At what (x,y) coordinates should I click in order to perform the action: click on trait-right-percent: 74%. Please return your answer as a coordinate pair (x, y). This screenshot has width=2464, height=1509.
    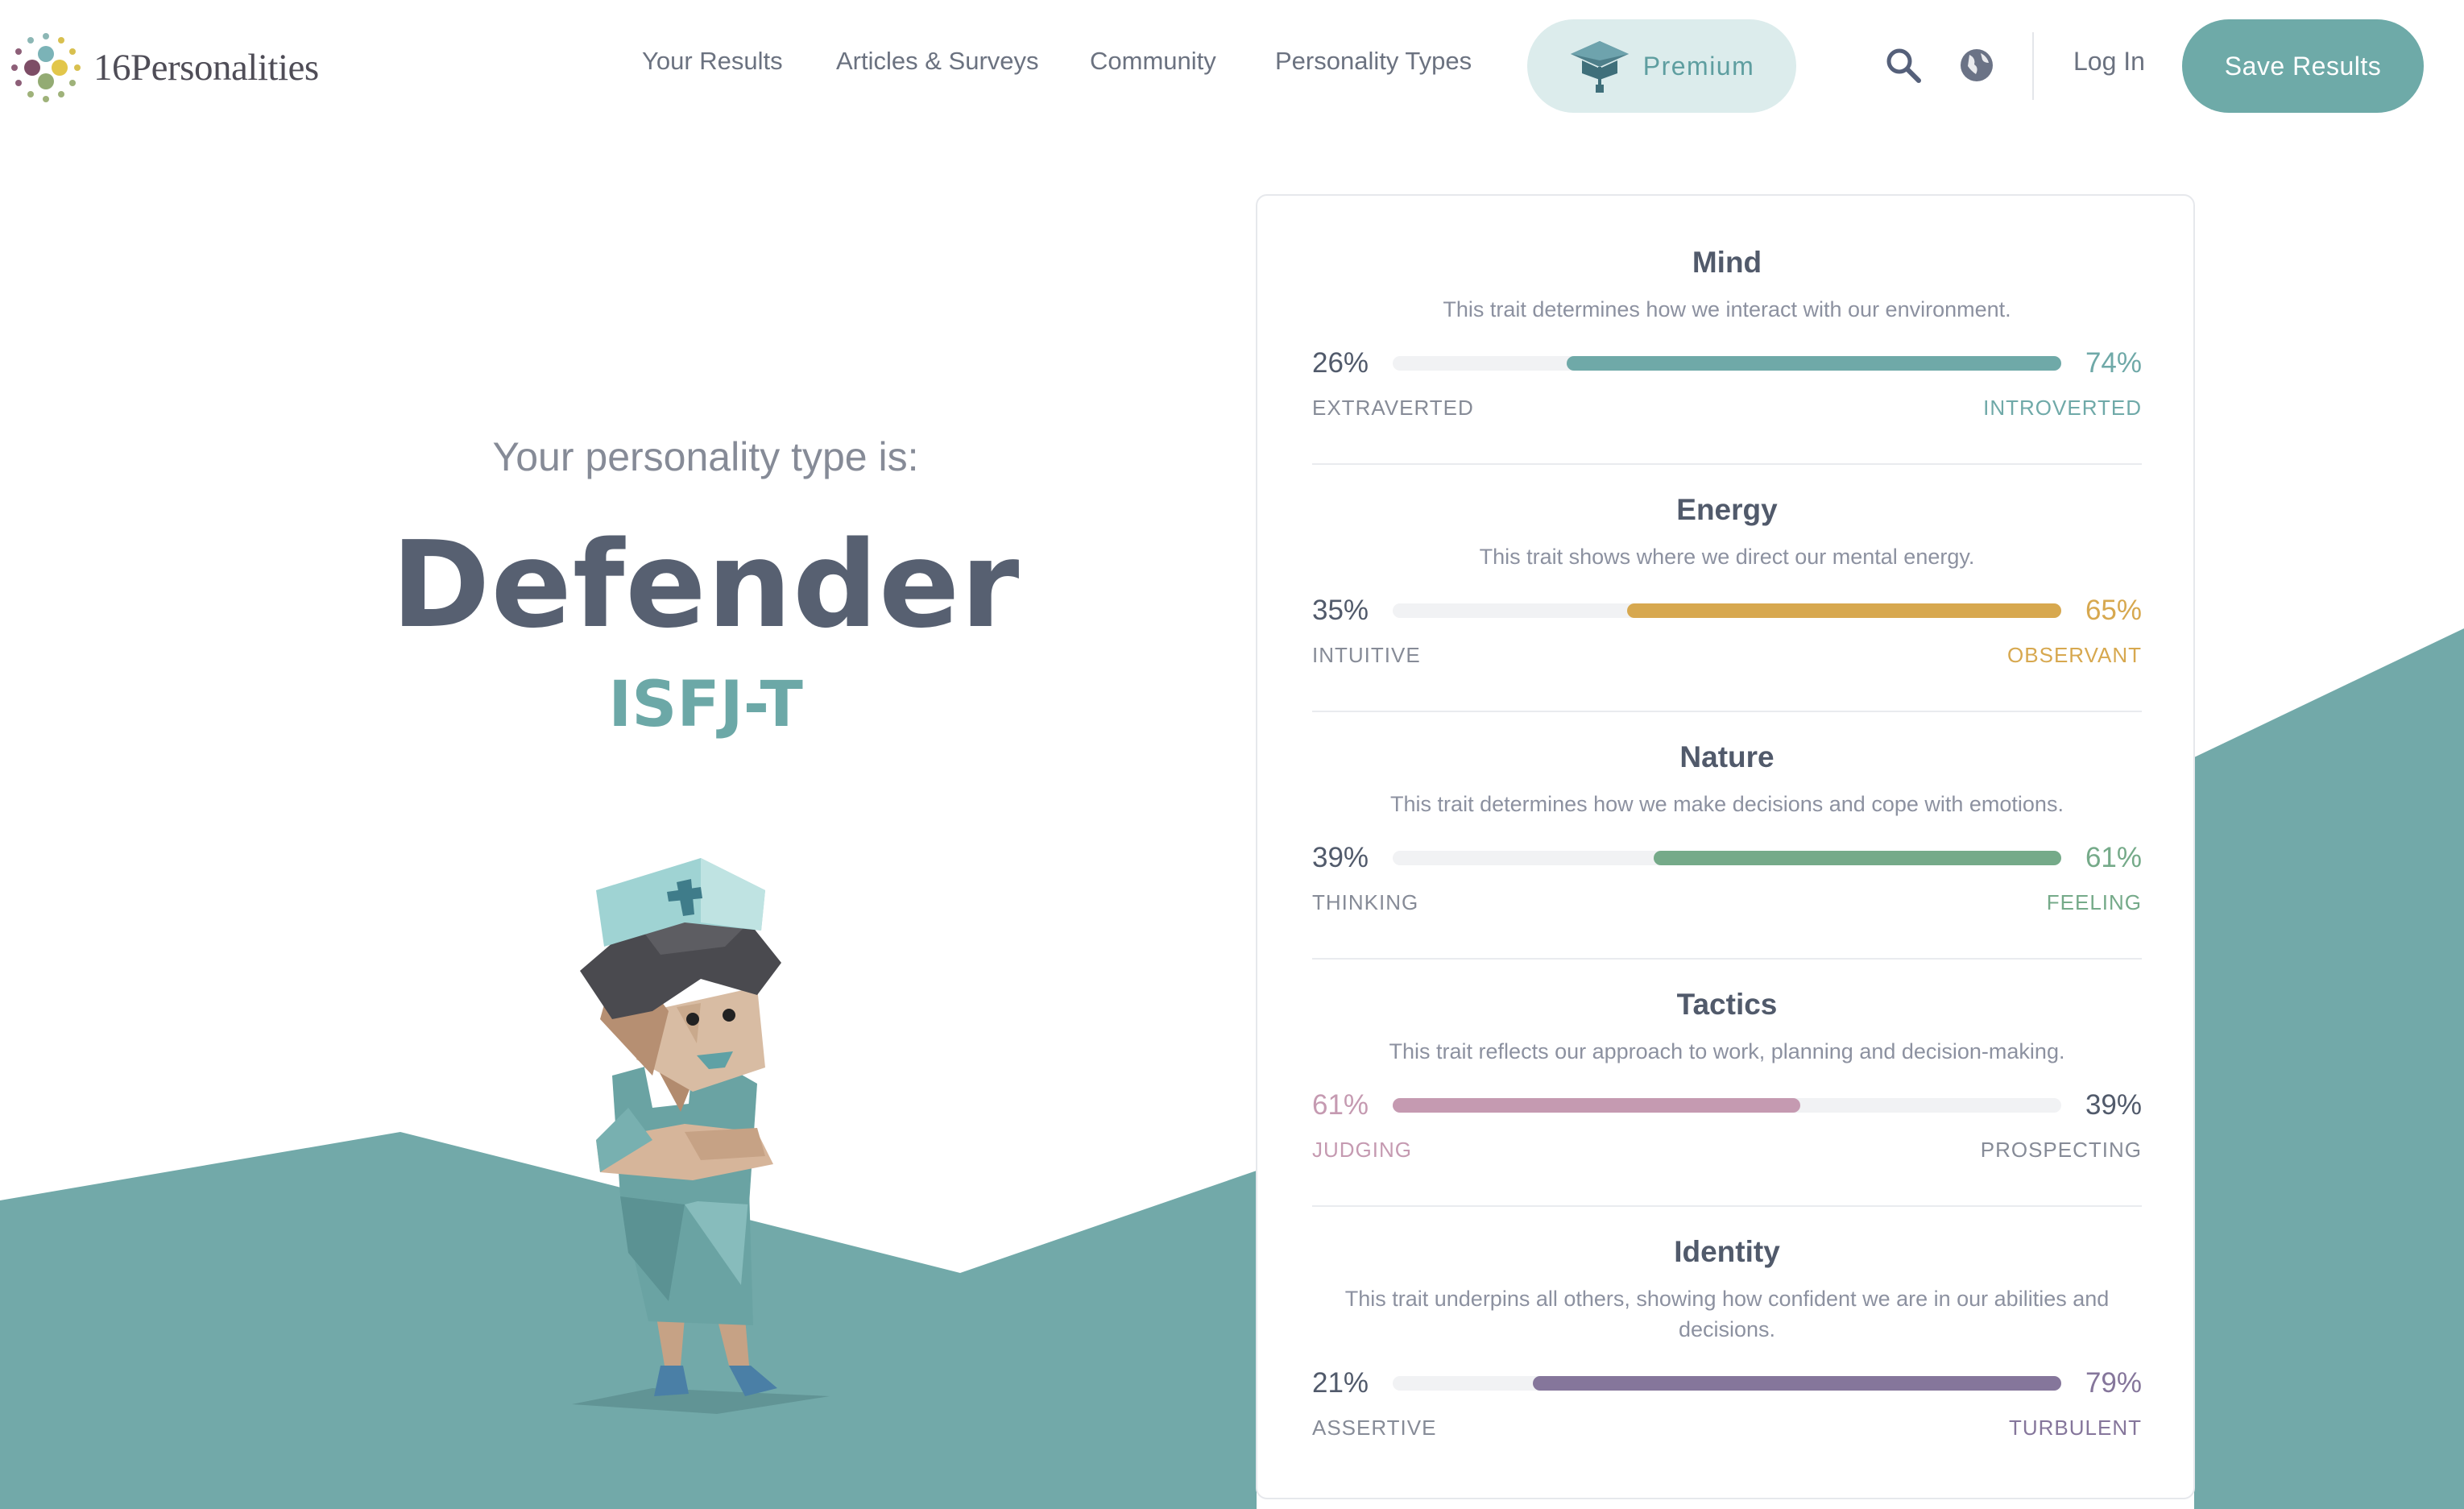
    Looking at the image, I should click on (2113, 363).